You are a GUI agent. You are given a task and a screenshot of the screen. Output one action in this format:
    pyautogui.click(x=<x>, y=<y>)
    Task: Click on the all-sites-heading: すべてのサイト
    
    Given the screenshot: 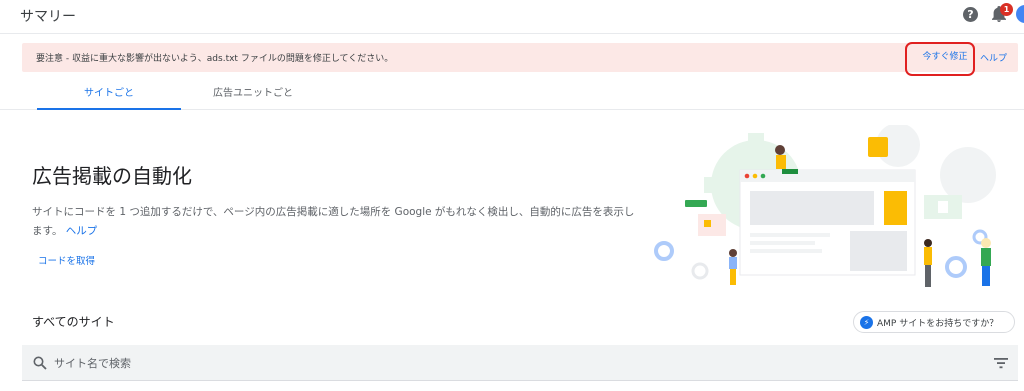 What is the action you would take?
    pyautogui.click(x=73, y=322)
    